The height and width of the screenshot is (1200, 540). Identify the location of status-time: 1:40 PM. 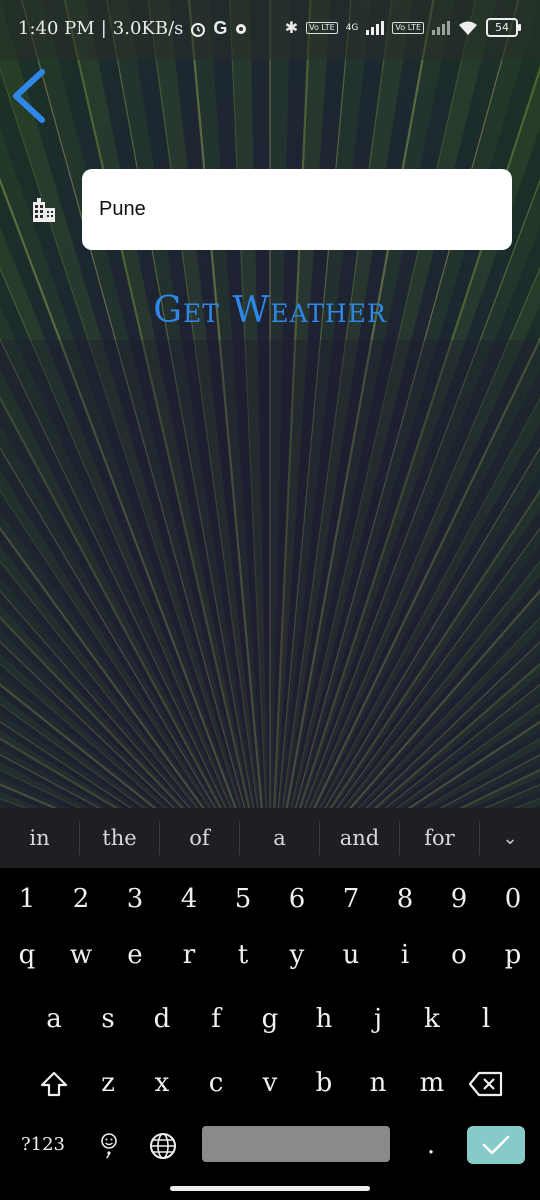
(56, 28).